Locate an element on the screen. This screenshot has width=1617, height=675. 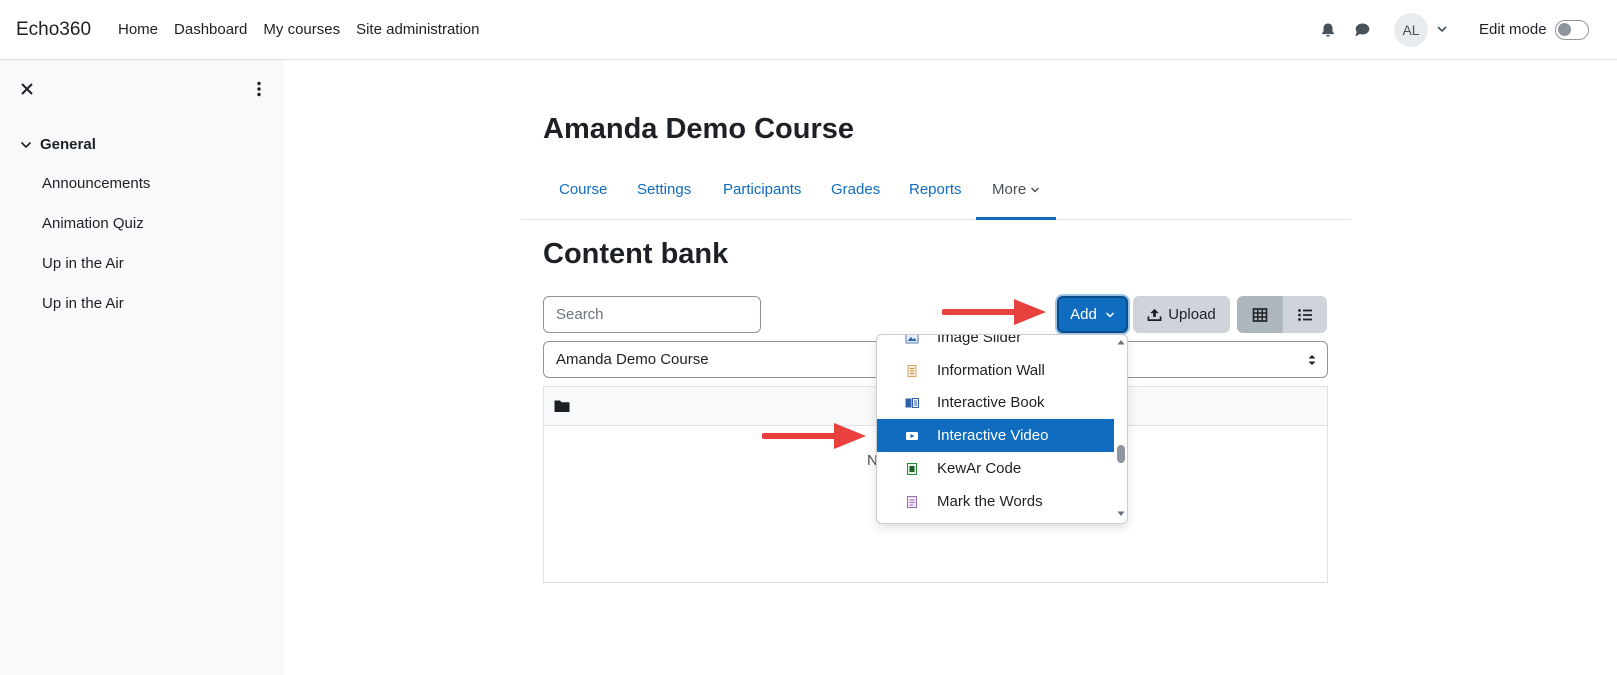
select-arrows-icon is located at coordinates (1312, 360).